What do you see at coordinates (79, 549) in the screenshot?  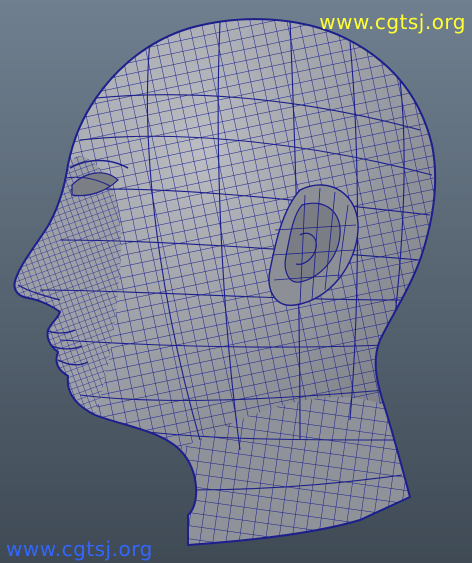 I see `watermark-bottom-left: www.cgtsj.org` at bounding box center [79, 549].